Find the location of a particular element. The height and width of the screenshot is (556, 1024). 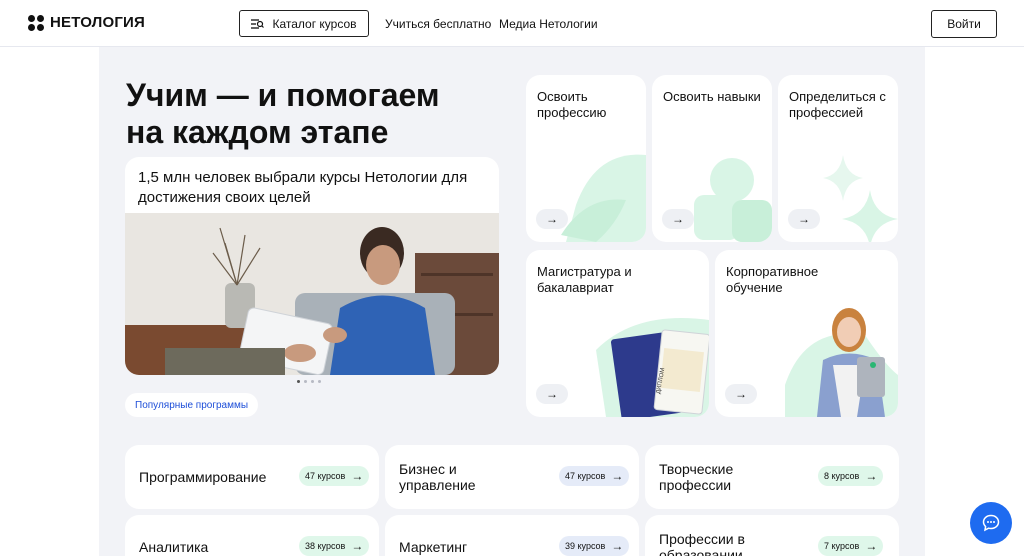

sparkle-decor is located at coordinates (860, 198).